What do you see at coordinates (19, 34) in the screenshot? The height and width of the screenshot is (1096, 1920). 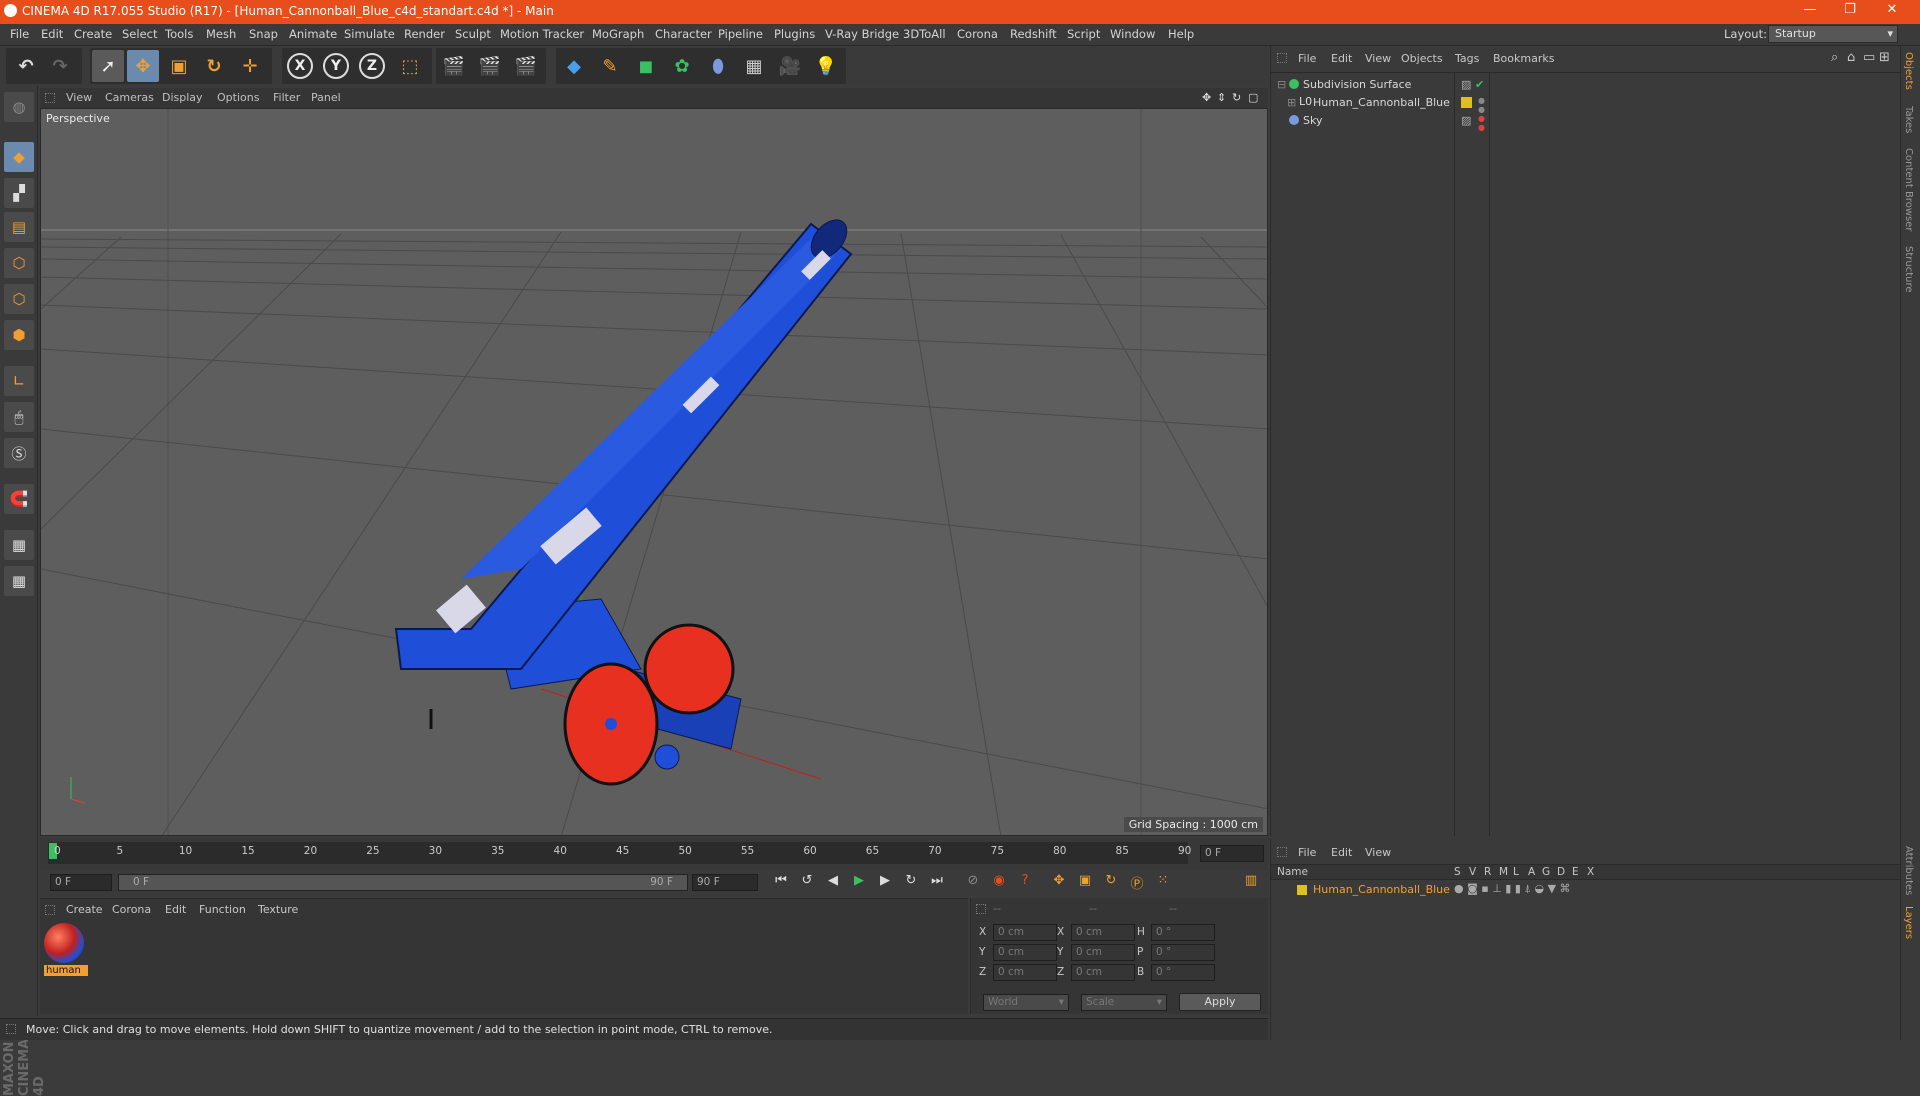 I see `menu-file: File` at bounding box center [19, 34].